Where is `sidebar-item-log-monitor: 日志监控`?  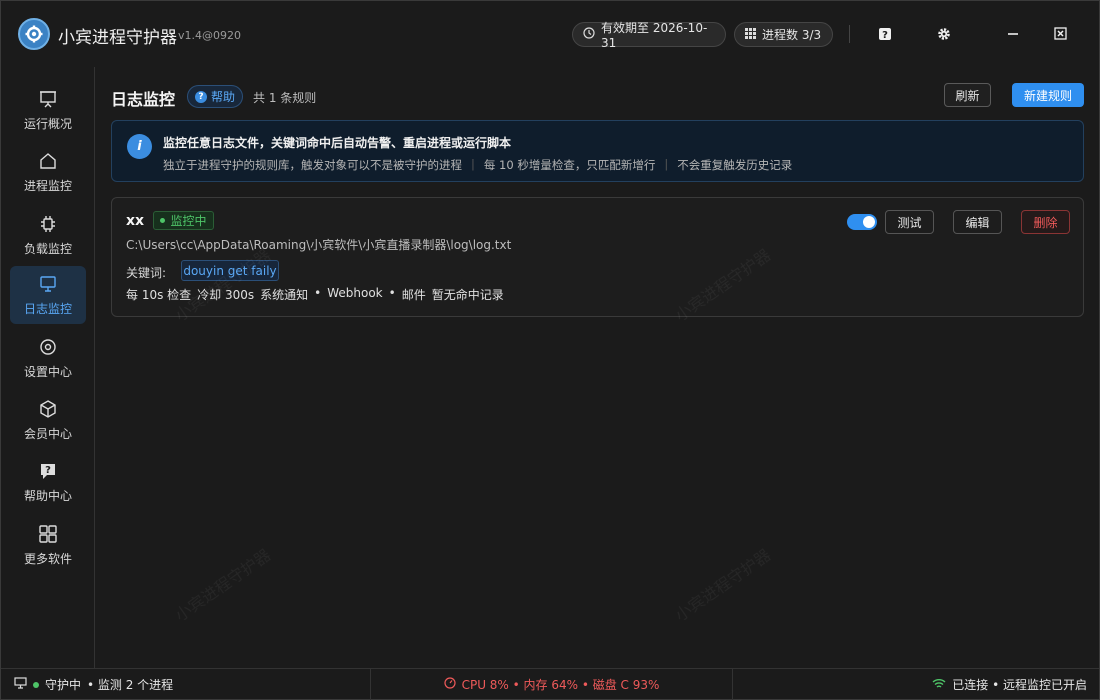
sidebar-item-log-monitor: 日志监控 is located at coordinates (48, 295).